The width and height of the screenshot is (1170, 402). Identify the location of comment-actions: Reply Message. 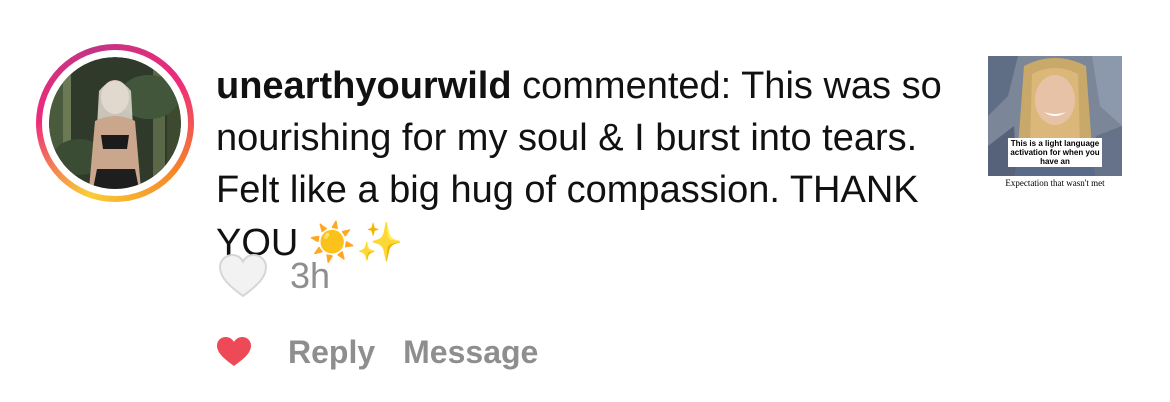
(377, 352).